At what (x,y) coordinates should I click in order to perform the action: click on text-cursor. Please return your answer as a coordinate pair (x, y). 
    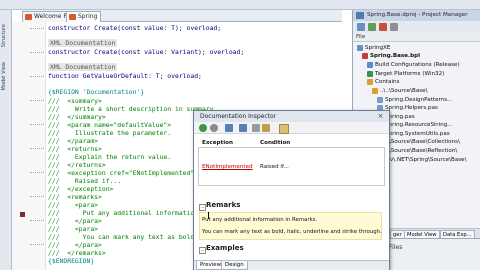
    Looking at the image, I should click on (210, 215).